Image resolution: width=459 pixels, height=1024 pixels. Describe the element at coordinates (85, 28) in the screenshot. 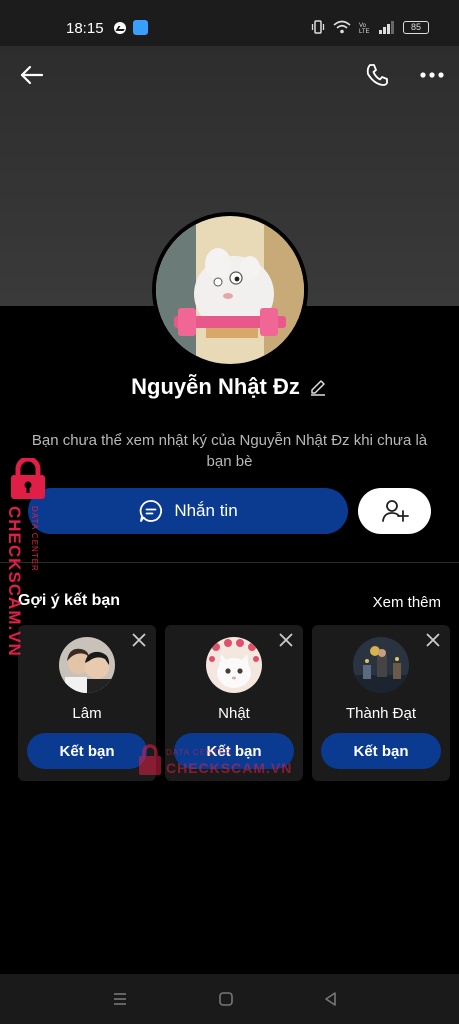

I see `status-time: 18:15` at that location.